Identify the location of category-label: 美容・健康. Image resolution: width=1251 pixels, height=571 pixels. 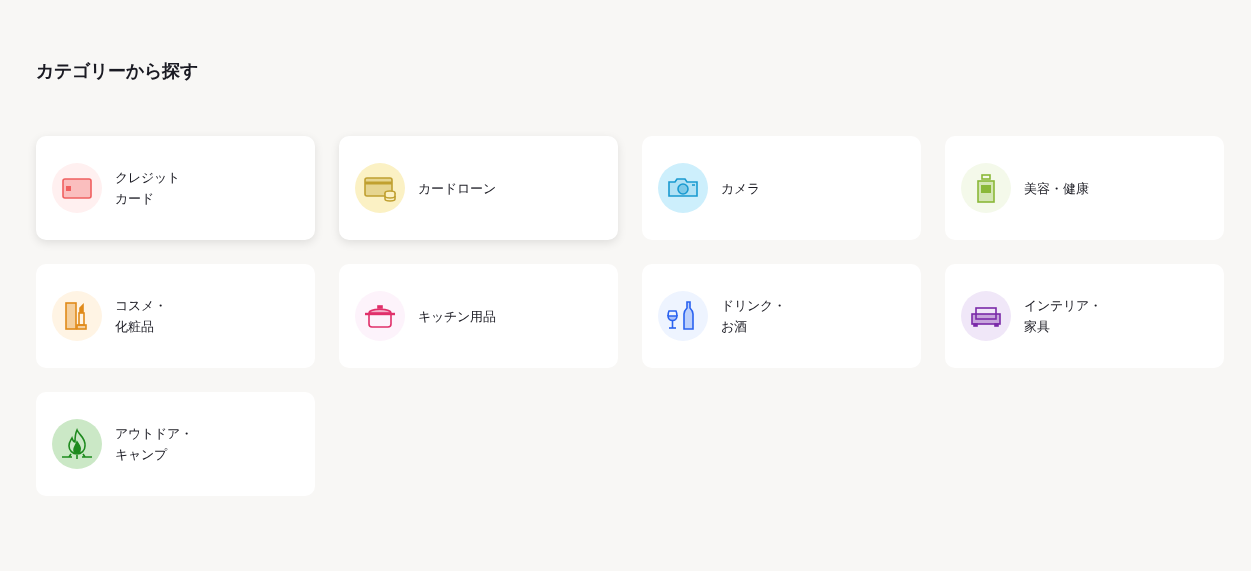
(1056, 188).